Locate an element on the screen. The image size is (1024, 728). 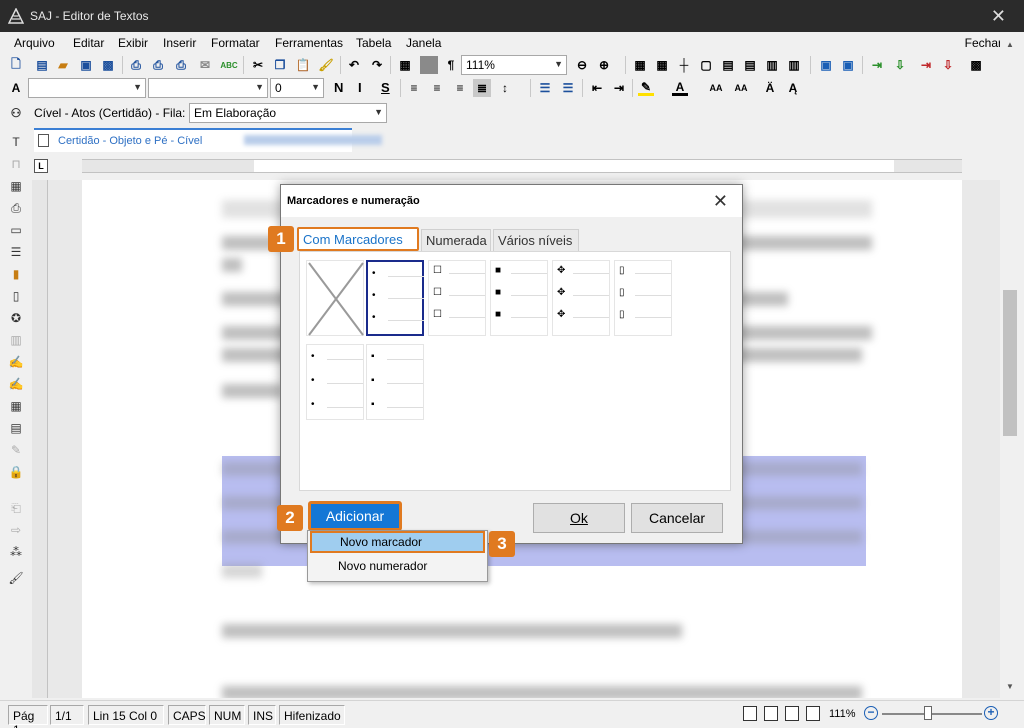
align-right-icon: ≡ is located at coordinates (460, 88).